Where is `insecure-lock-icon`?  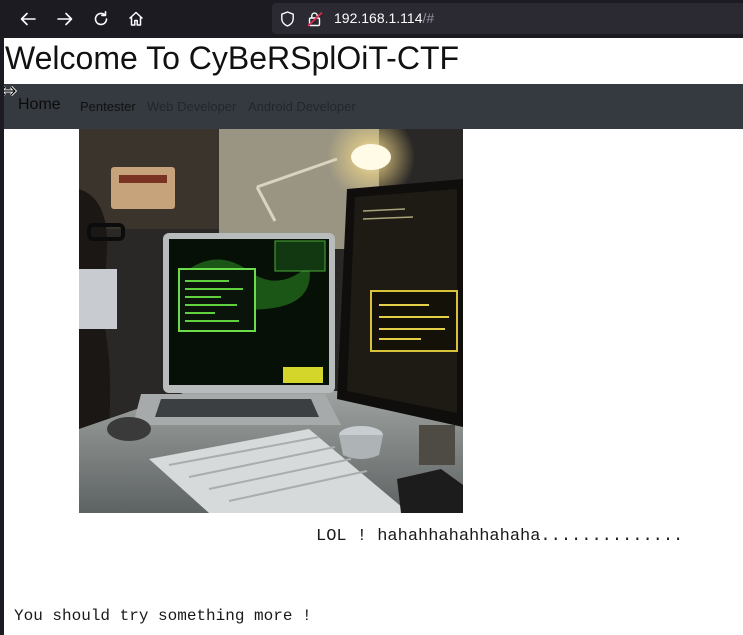
insecure-lock-icon is located at coordinates (315, 21).